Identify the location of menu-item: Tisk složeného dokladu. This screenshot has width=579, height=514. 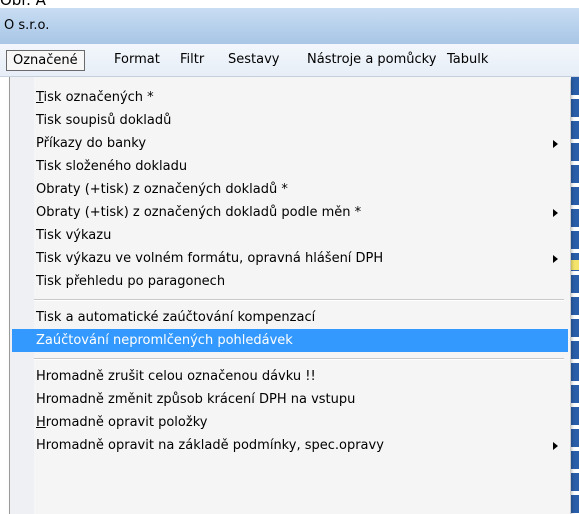
(290, 166).